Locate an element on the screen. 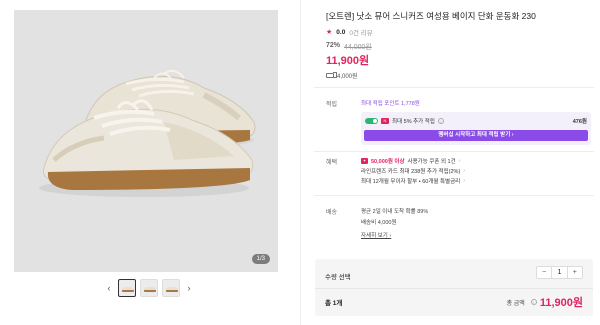 This screenshot has width=600, height=325. column-divider is located at coordinates (300, 162).